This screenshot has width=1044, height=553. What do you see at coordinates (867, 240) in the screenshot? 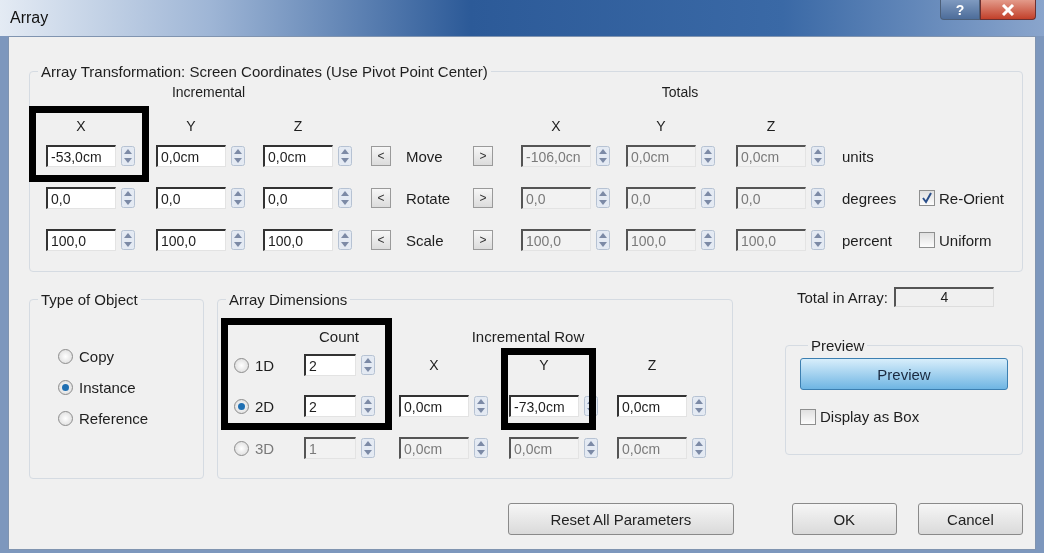
I see `unit-label: percent` at bounding box center [867, 240].